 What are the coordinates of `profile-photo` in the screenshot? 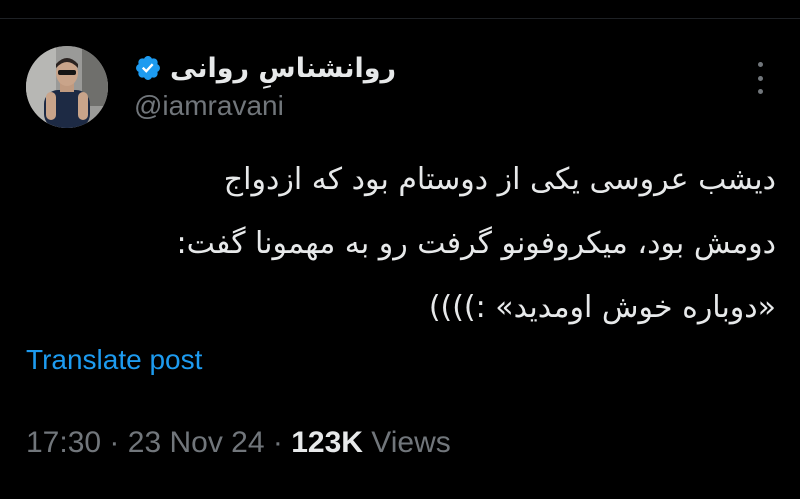 It's located at (67, 87).